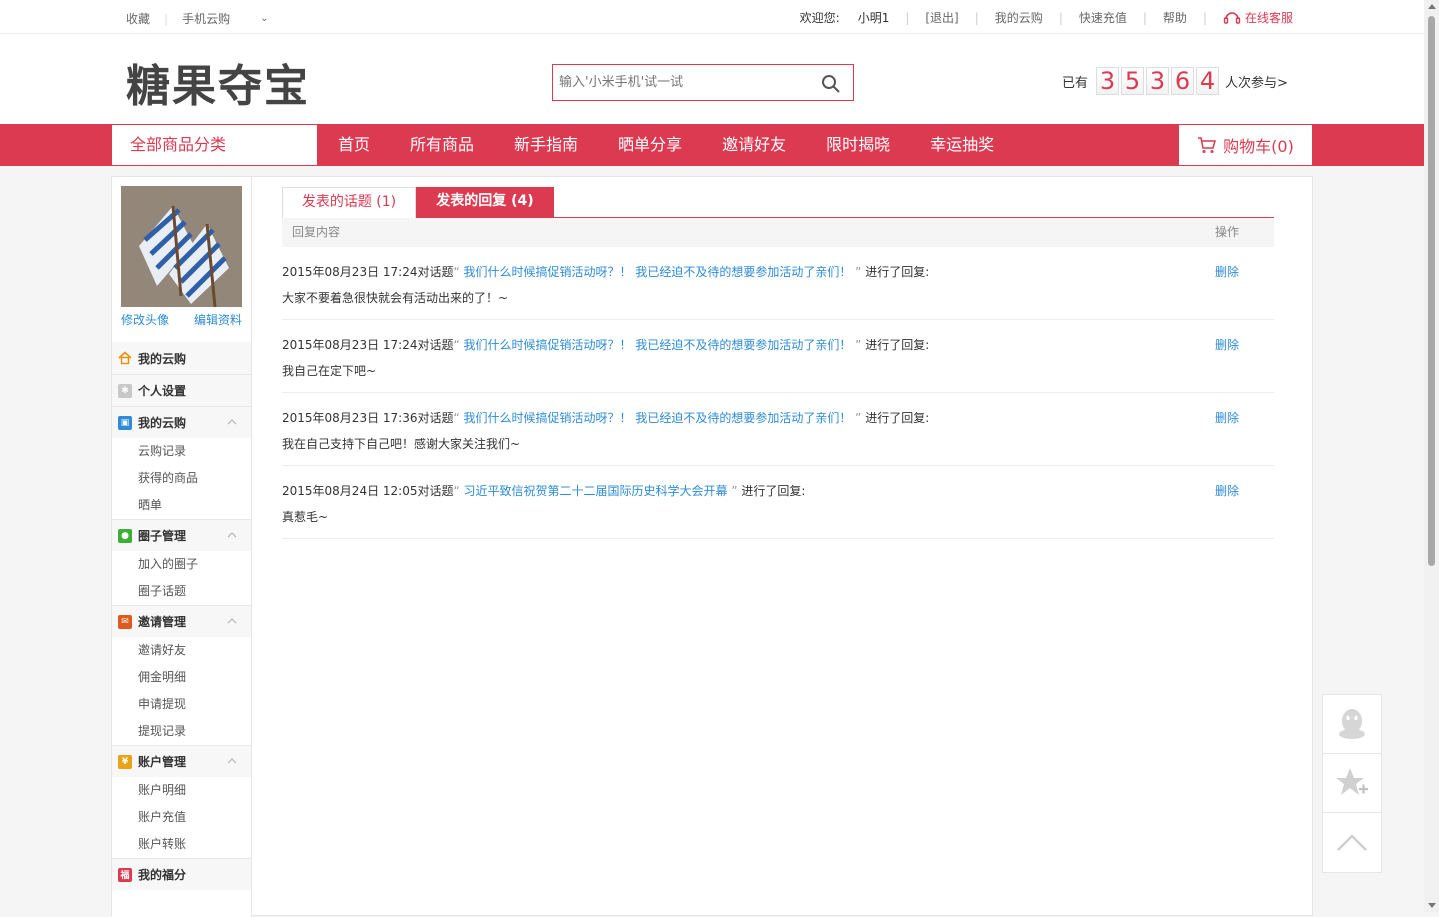 Image resolution: width=1439 pixels, height=917 pixels. What do you see at coordinates (819, 18) in the screenshot?
I see `welcome-label: 欢迎您:` at bounding box center [819, 18].